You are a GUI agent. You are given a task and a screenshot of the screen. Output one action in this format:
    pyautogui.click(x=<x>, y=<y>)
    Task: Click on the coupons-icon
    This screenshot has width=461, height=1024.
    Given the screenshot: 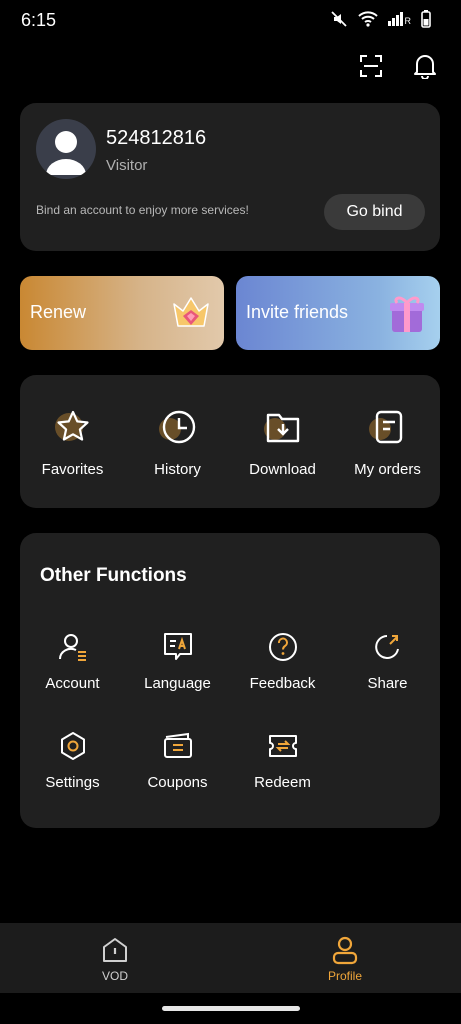 What is the action you would take?
    pyautogui.click(x=178, y=746)
    